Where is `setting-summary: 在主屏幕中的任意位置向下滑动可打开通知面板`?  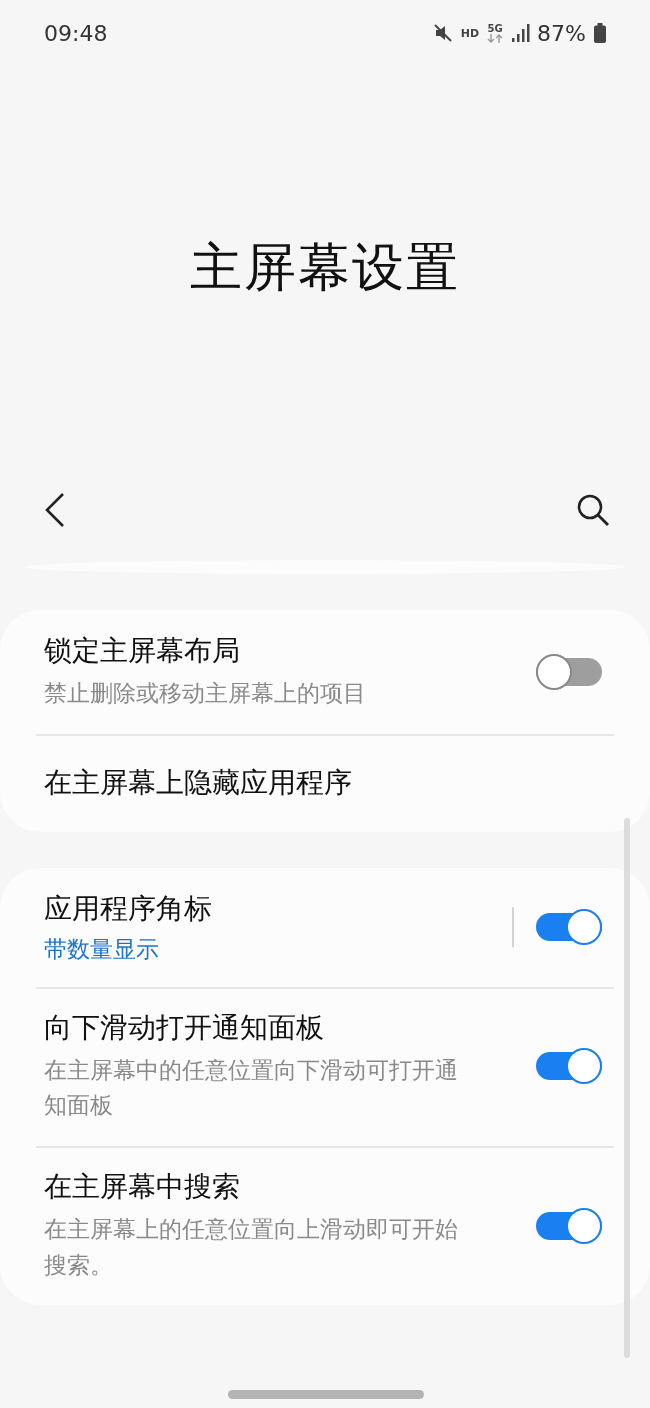 setting-summary: 在主屏幕中的任意位置向下滑动可打开通知面板 is located at coordinates (251, 1088).